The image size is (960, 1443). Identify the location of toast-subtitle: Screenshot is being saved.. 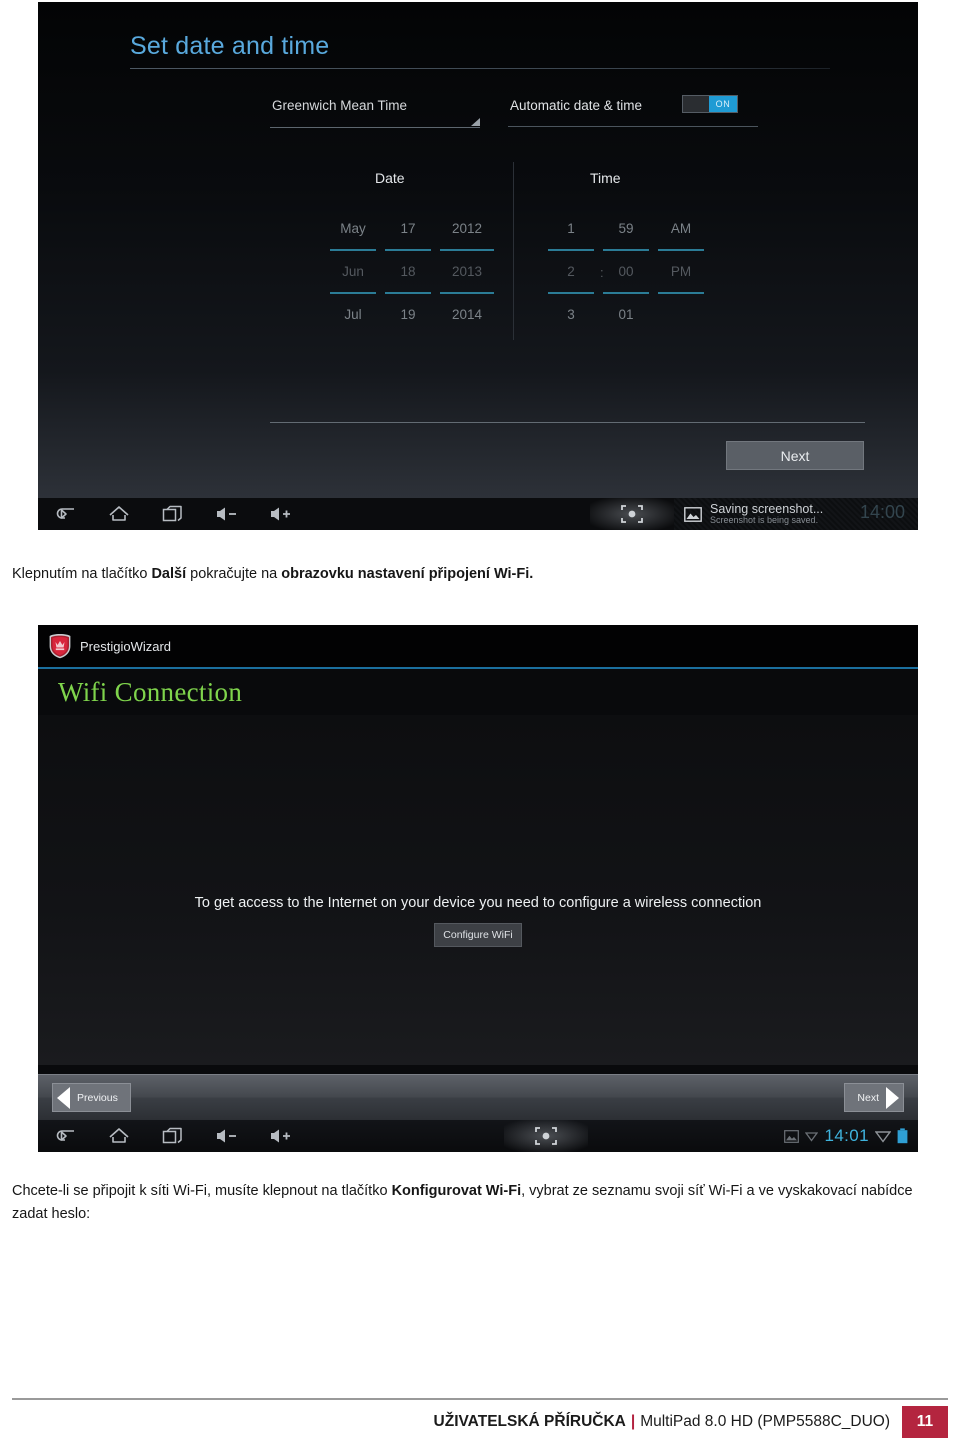
(764, 519).